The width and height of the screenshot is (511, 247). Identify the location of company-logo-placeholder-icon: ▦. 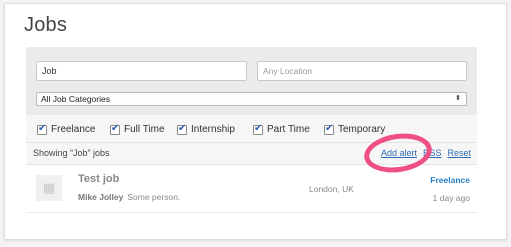
(49, 188).